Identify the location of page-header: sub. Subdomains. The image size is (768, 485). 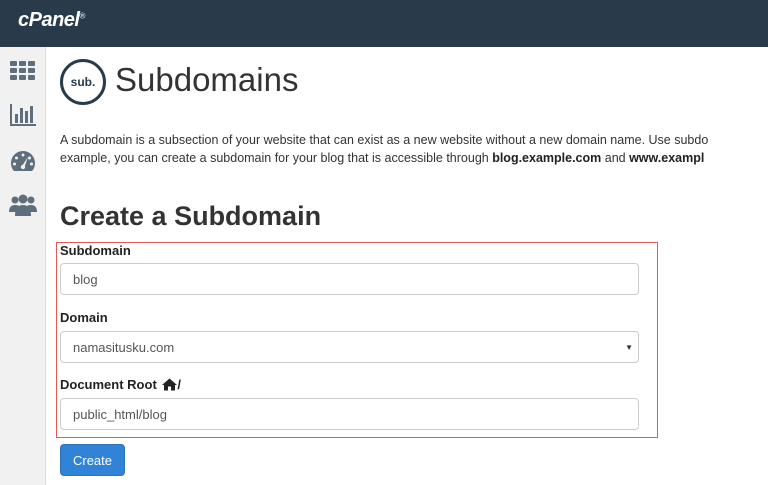
(410, 82).